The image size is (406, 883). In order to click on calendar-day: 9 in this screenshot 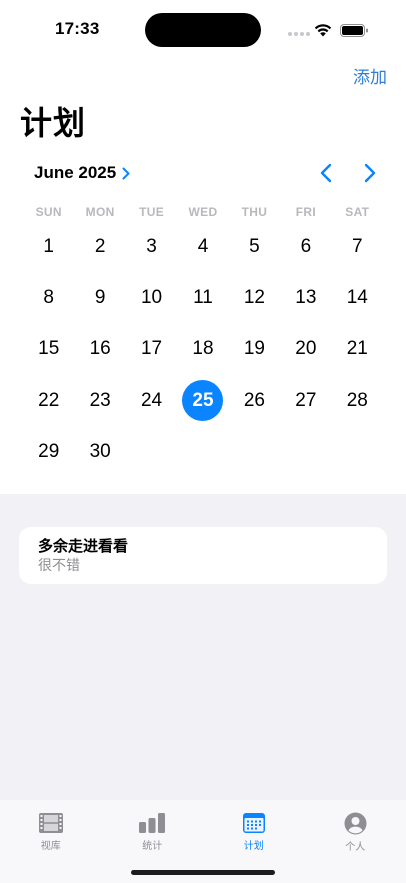, I will do `click(99, 297)`.